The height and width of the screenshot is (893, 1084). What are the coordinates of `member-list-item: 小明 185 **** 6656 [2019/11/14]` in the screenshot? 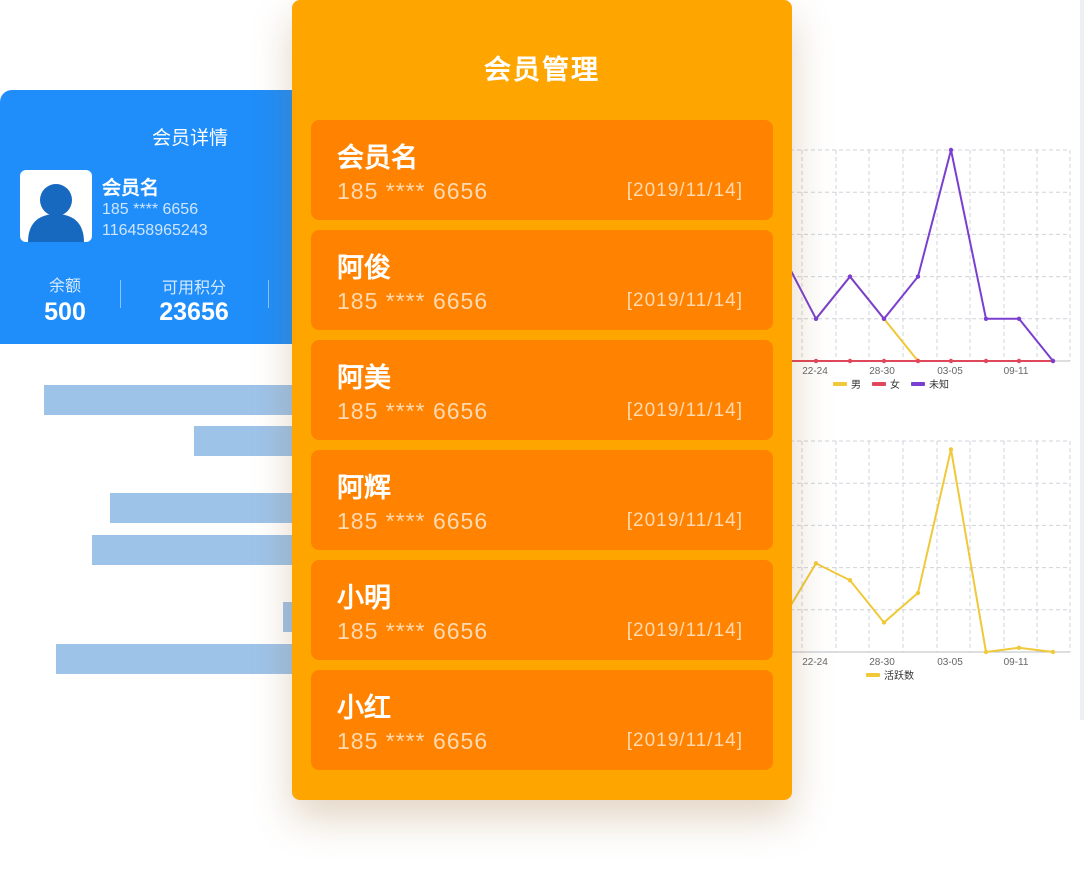 It's located at (542, 610).